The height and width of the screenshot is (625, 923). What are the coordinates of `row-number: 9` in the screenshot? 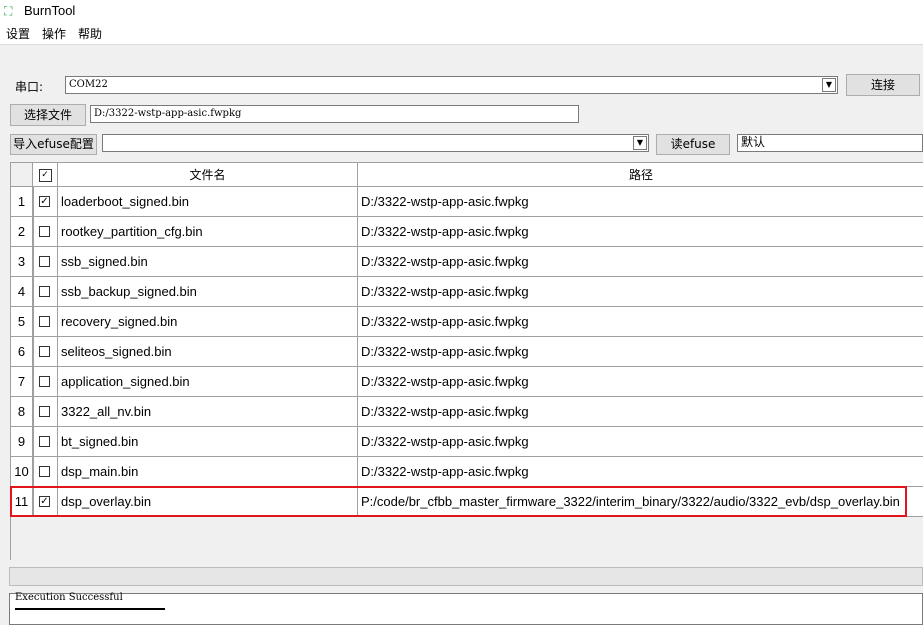 It's located at (22, 442).